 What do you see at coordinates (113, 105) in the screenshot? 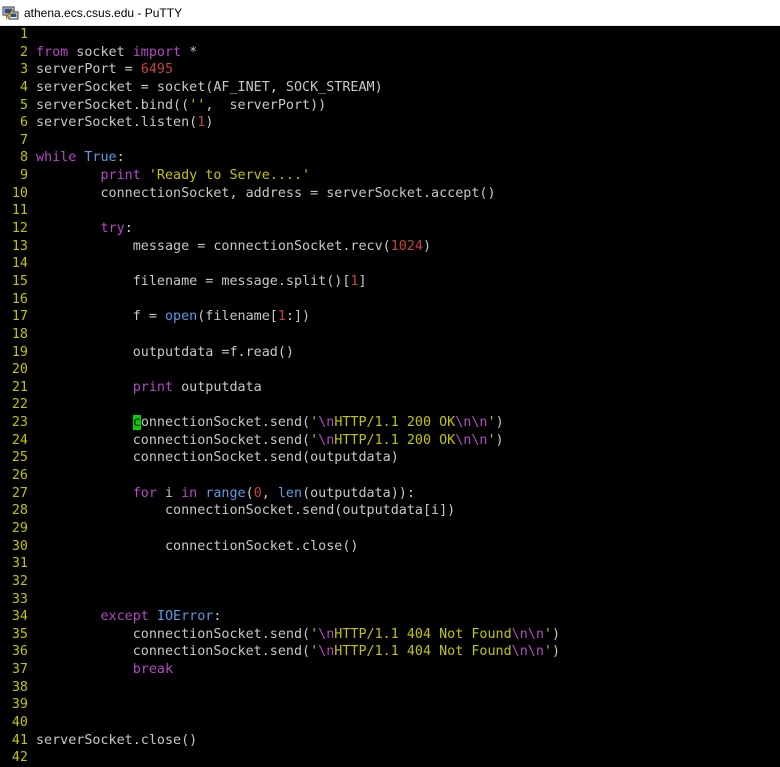
I see `code-token: serverSocket.bind((` at bounding box center [113, 105].